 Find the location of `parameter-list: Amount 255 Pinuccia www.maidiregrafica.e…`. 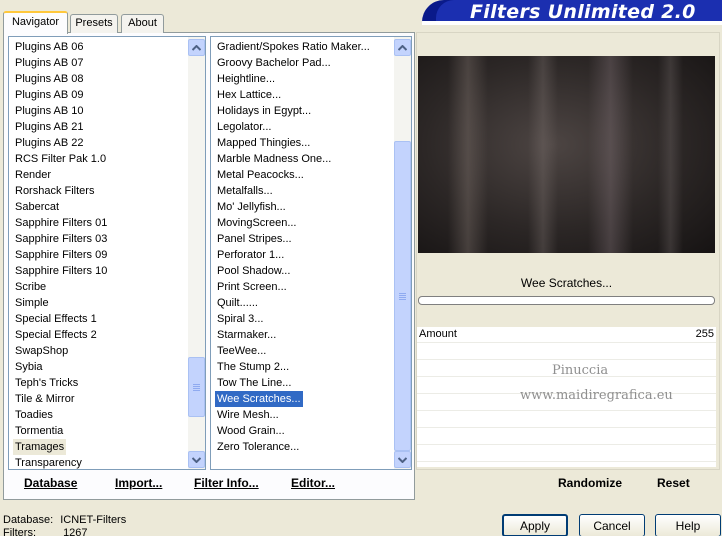

parameter-list: Amount 255 Pinuccia www.maidiregrafica.e… is located at coordinates (566, 397).